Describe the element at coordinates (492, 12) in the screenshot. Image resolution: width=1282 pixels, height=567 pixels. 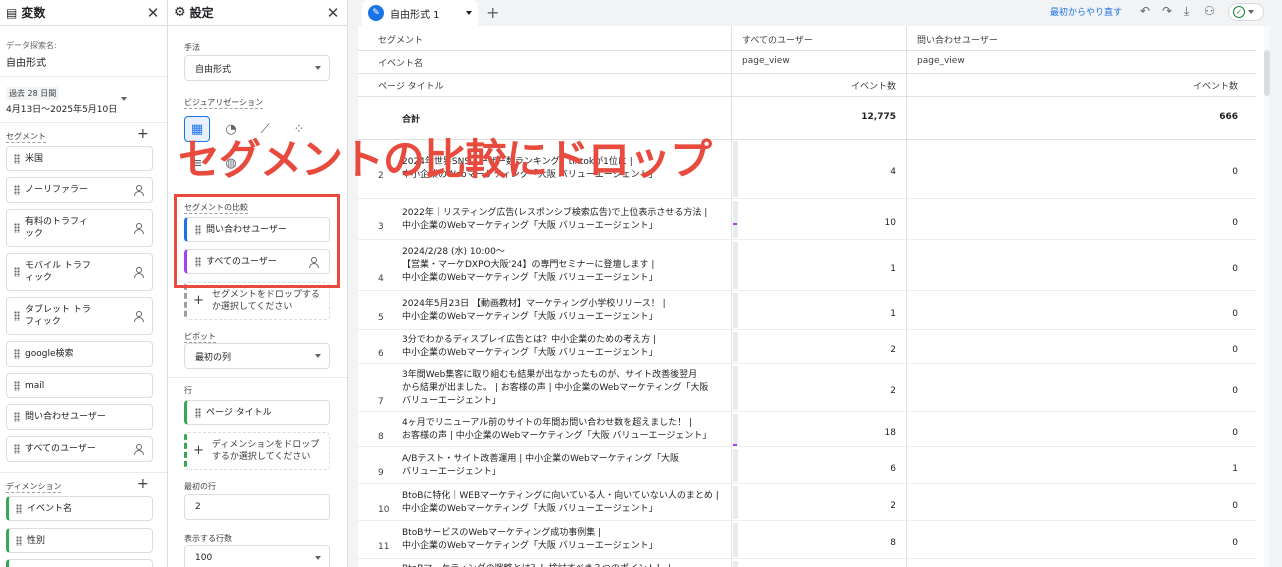
I see `add-tab-icon: +` at that location.